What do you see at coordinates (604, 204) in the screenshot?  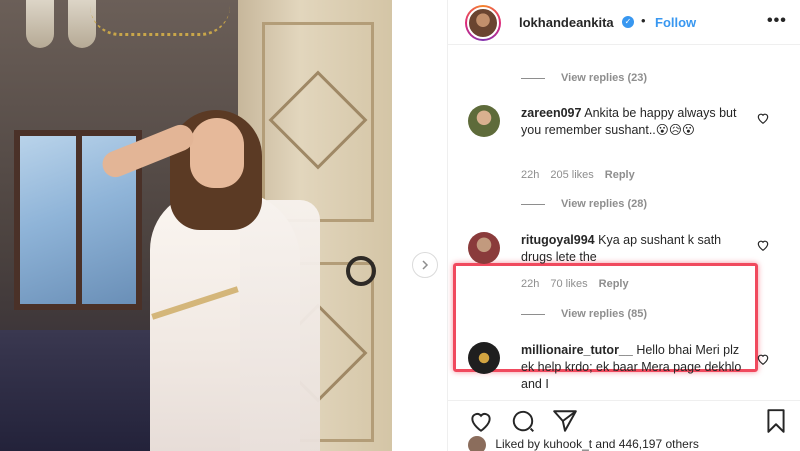 I see `view-replies-label: View replies (28)` at bounding box center [604, 204].